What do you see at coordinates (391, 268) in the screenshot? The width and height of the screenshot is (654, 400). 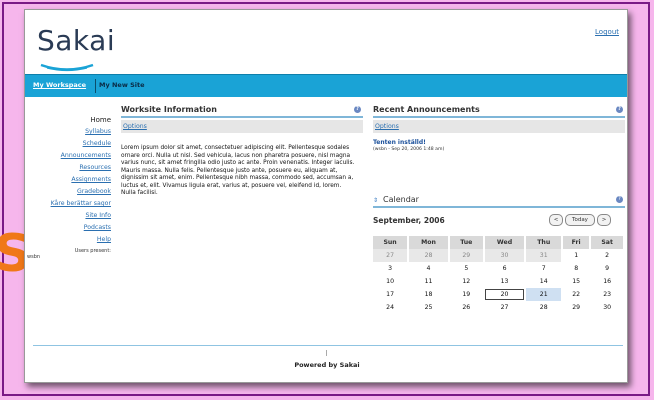 I see `calendar-day: 3` at bounding box center [391, 268].